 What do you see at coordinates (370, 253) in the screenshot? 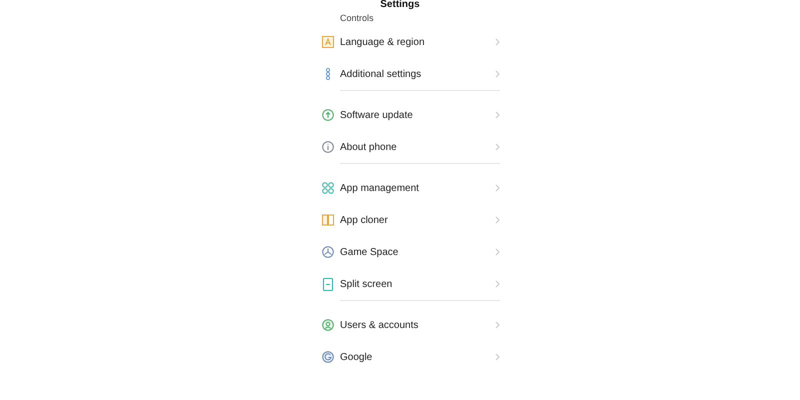
I see `row-label: Game Space` at bounding box center [370, 253].